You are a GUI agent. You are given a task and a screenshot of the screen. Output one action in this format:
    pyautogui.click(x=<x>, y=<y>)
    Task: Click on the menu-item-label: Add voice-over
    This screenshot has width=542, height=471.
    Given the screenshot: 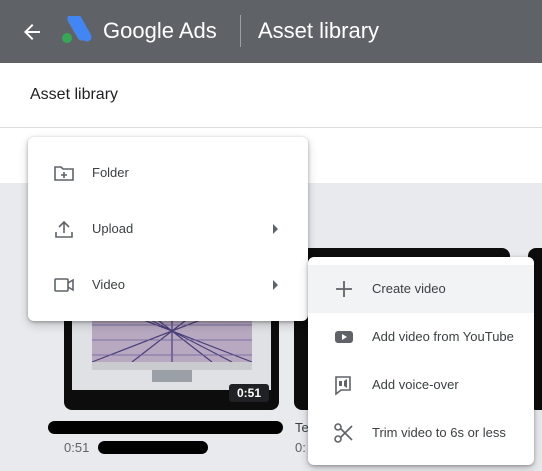 What is the action you would take?
    pyautogui.click(x=415, y=384)
    